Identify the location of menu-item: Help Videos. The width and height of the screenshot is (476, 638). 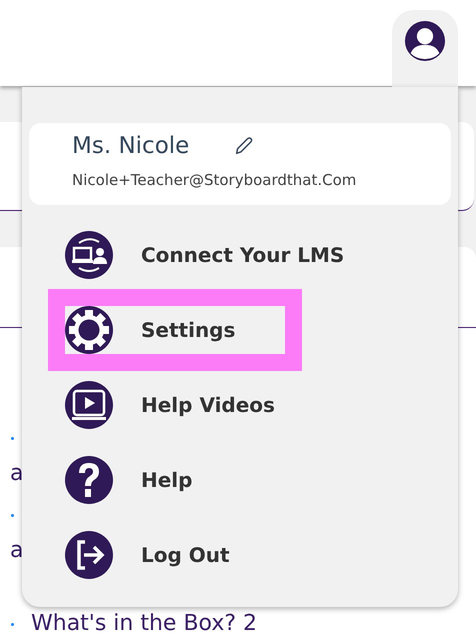
(215, 405).